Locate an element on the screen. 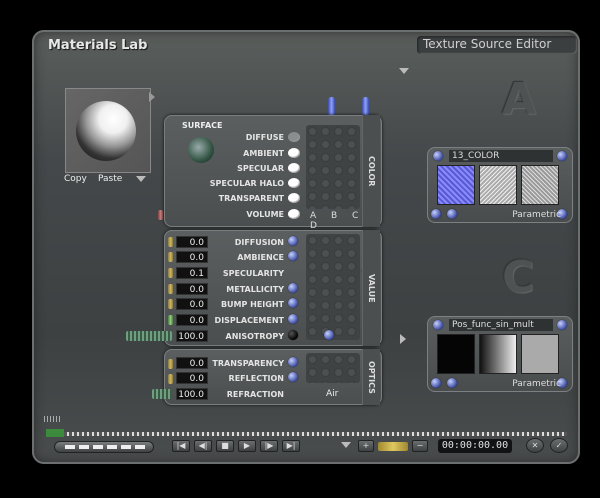  remove-key-button: − is located at coordinates (420, 446).